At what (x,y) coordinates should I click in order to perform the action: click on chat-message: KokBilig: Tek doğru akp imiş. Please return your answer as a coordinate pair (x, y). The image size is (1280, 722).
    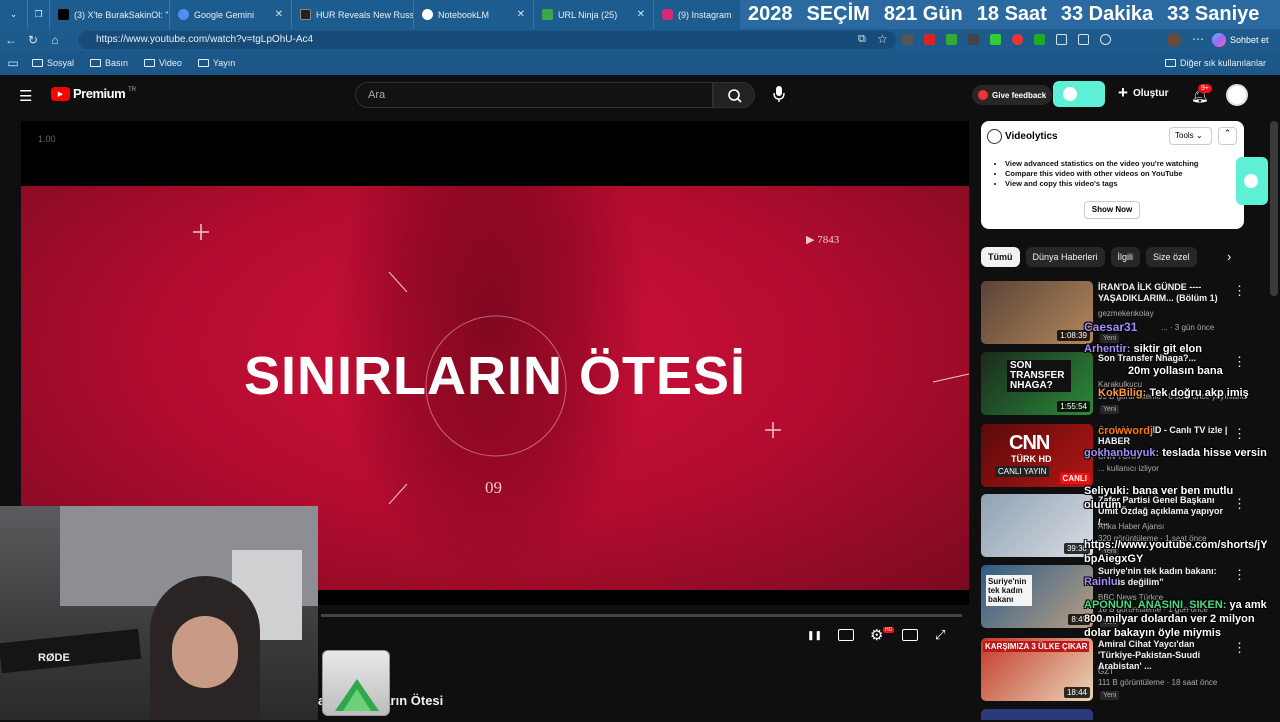
    Looking at the image, I should click on (1173, 393).